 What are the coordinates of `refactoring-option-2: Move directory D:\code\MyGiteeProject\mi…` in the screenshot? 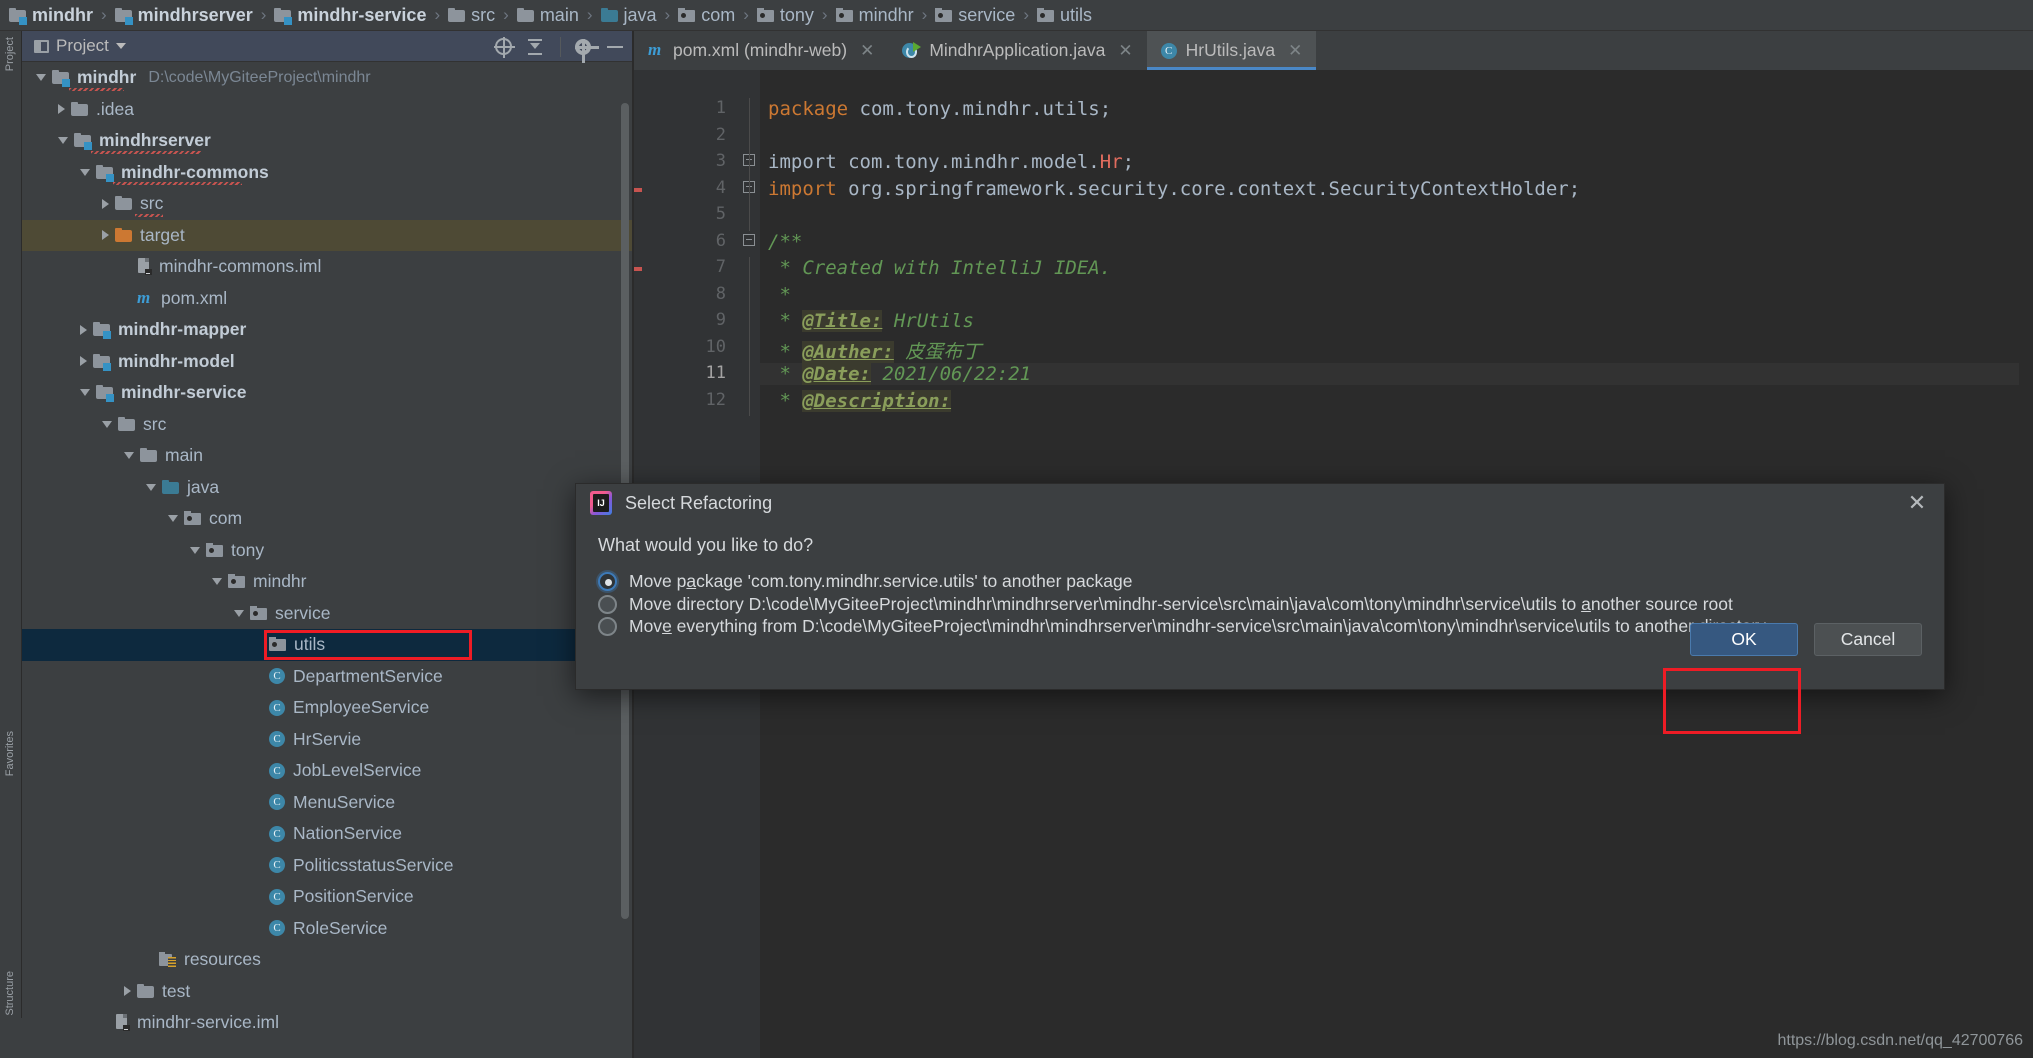 It's located at (1165, 604).